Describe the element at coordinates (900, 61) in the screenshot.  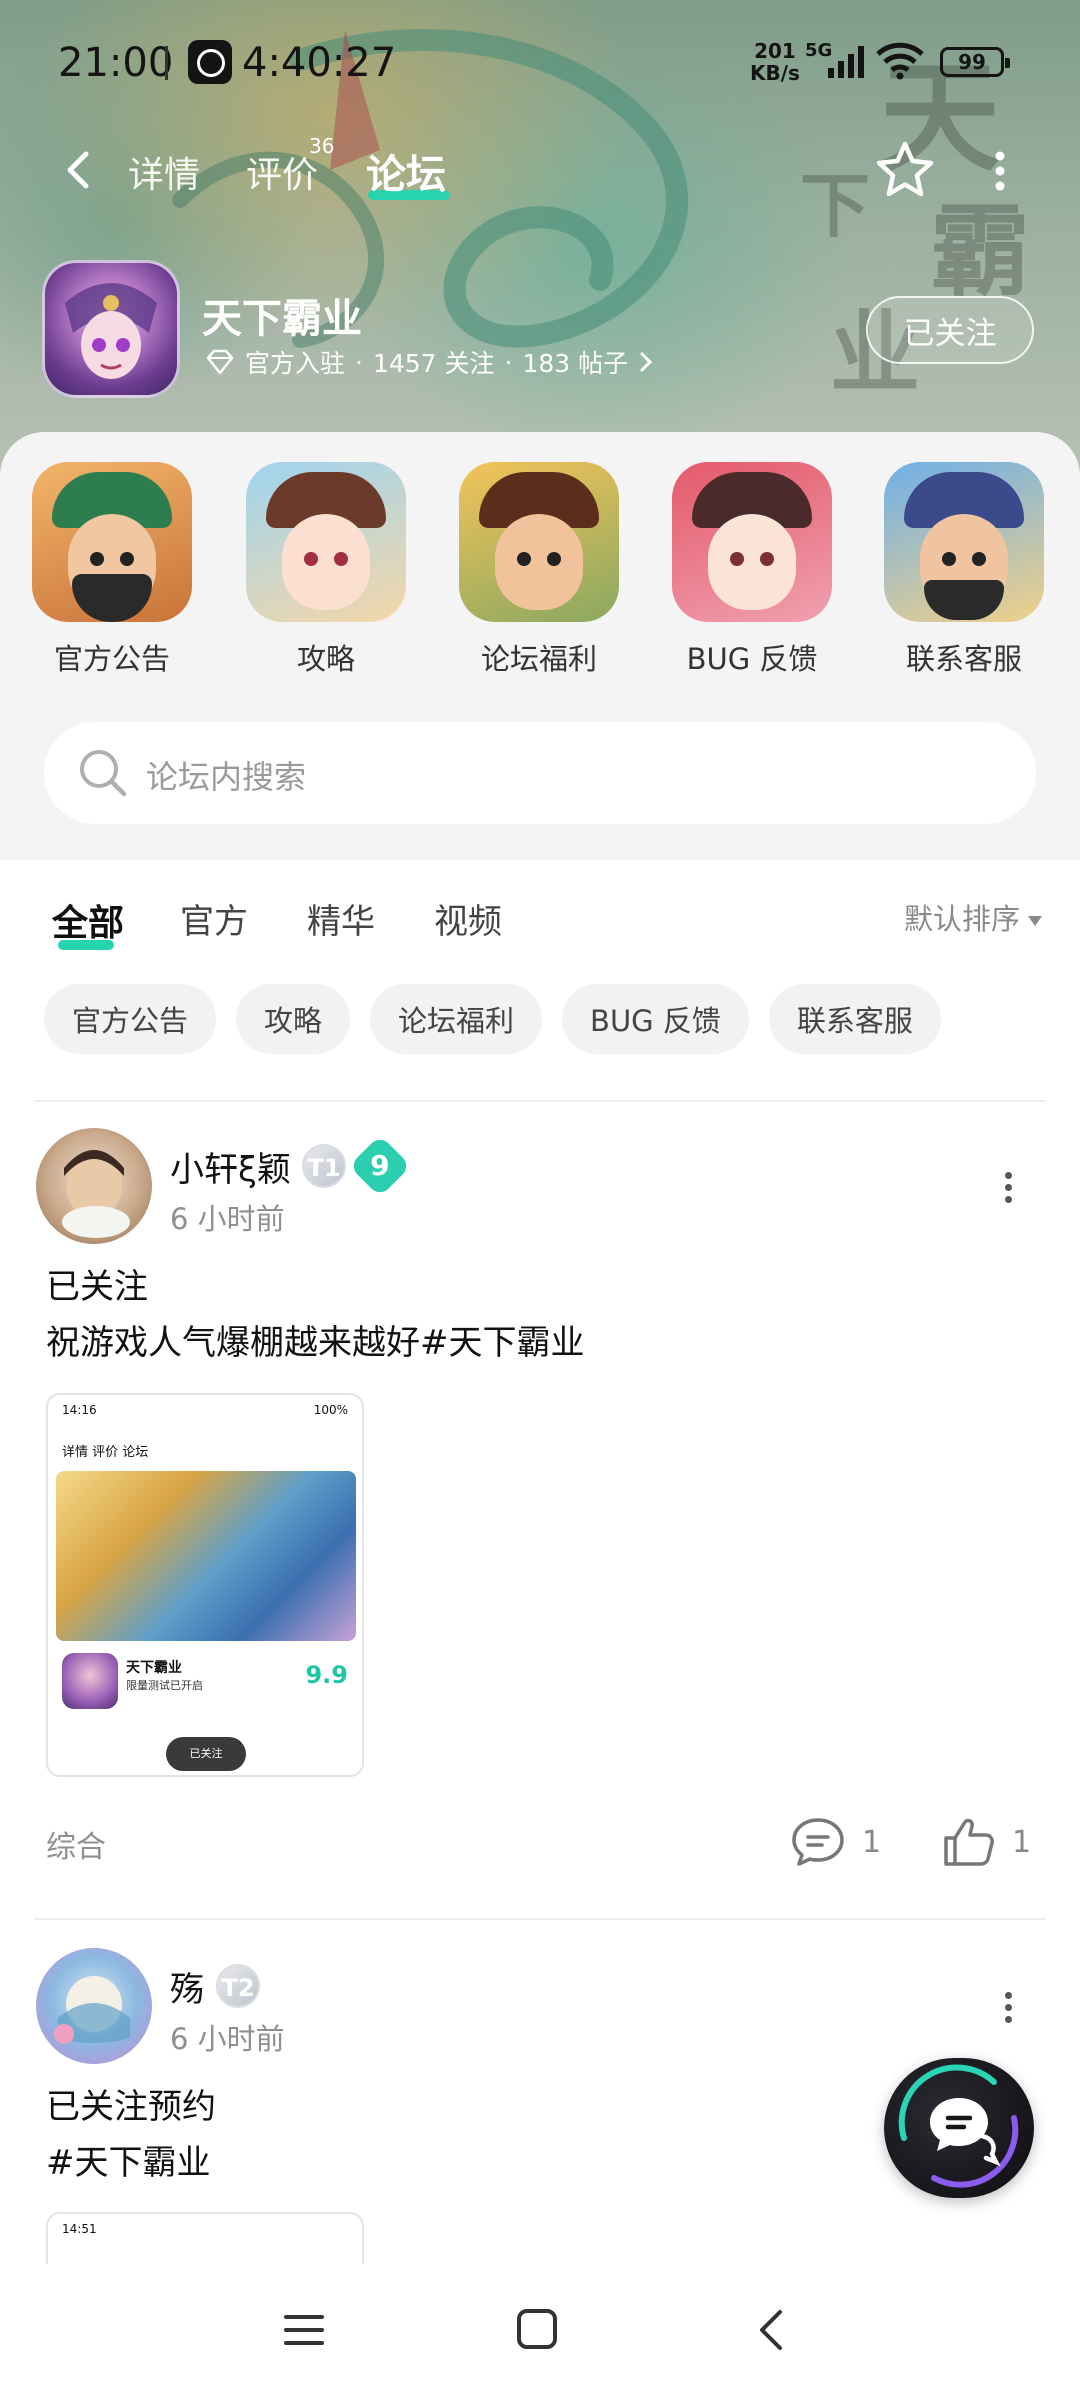
I see `wifi-icon` at that location.